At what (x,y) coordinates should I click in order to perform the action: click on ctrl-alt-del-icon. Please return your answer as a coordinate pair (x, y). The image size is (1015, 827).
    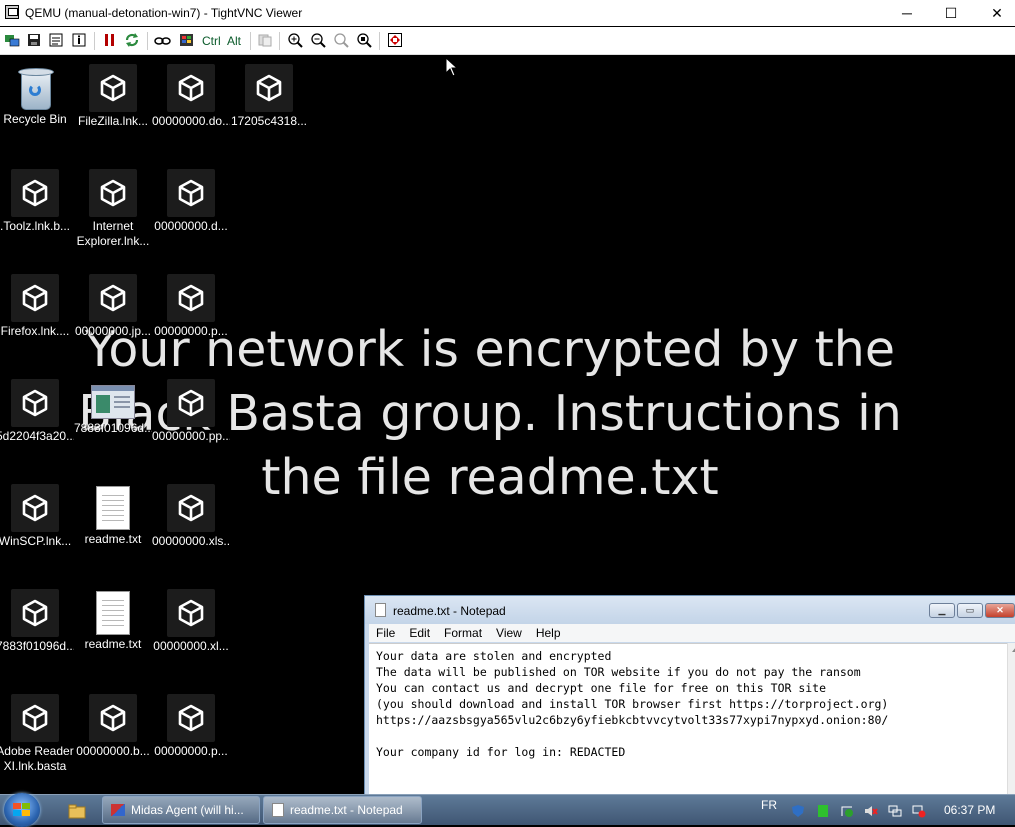
    Looking at the image, I should click on (163, 41).